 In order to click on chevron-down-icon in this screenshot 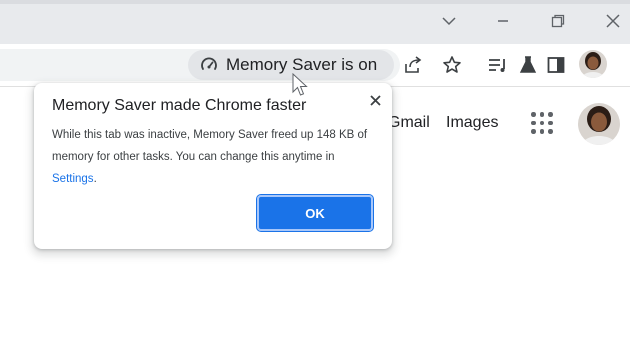, I will do `click(449, 21)`.